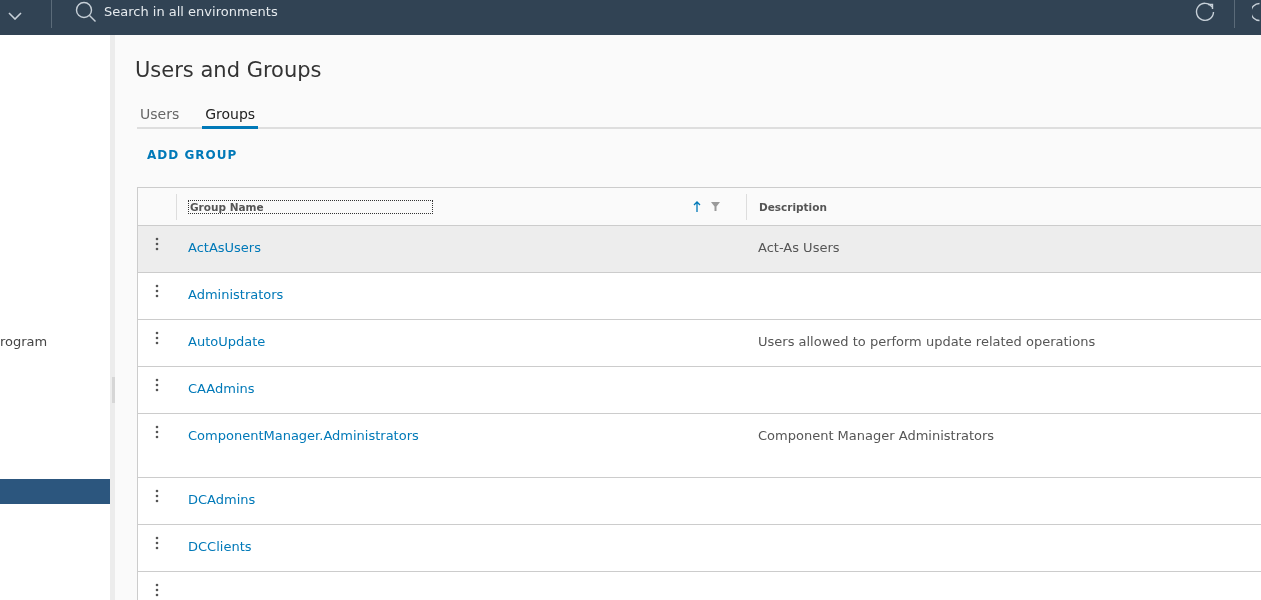  What do you see at coordinates (221, 388) in the screenshot?
I see `group-name-link: CAAdmins` at bounding box center [221, 388].